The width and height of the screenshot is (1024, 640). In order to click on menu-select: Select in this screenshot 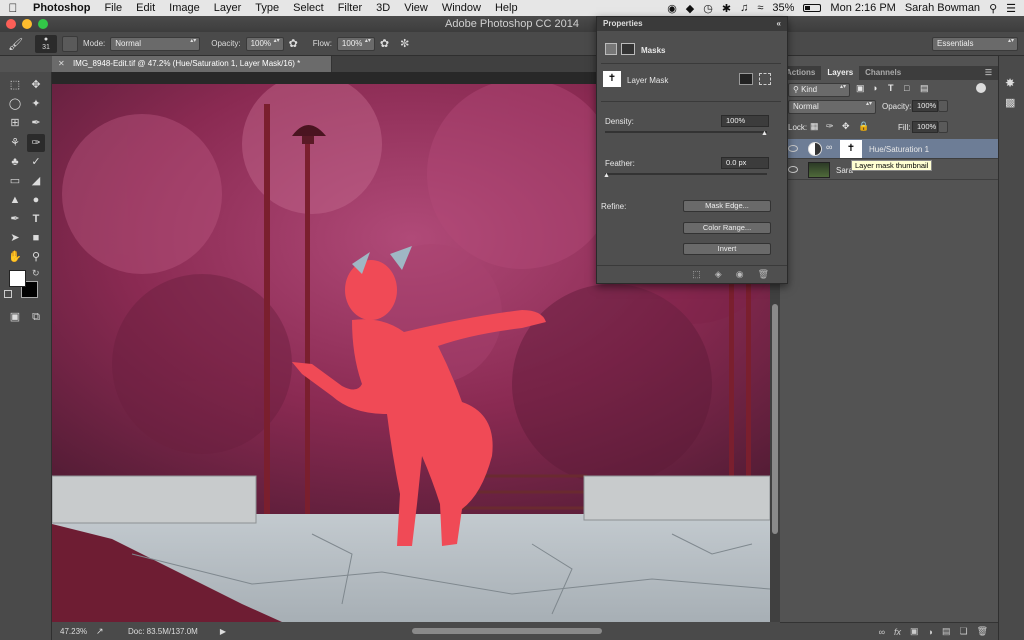, I will do `click(308, 8)`.